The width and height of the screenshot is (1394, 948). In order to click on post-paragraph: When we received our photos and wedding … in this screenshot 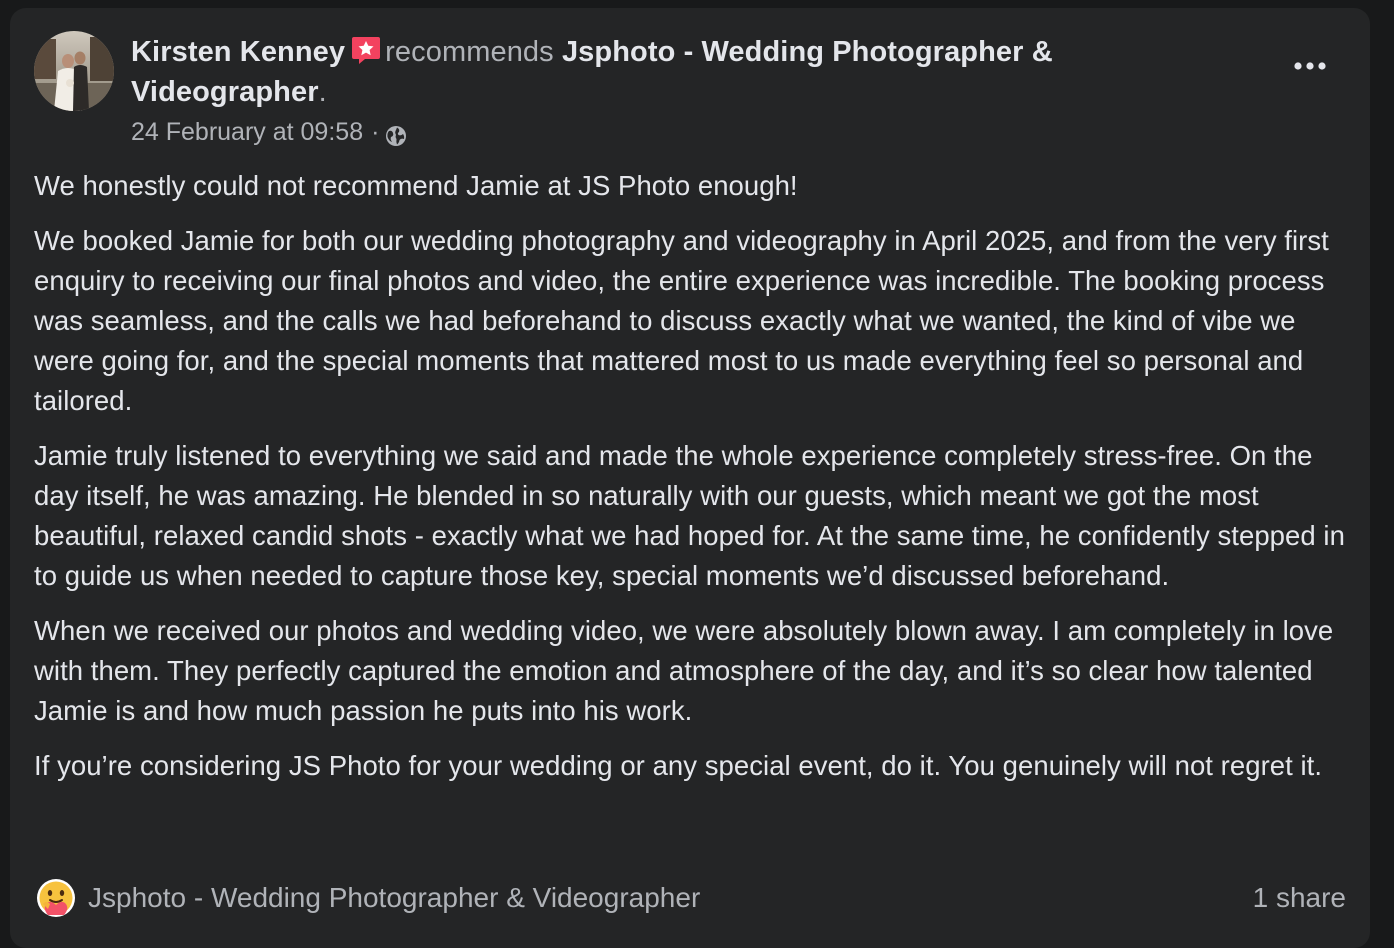, I will do `click(684, 670)`.